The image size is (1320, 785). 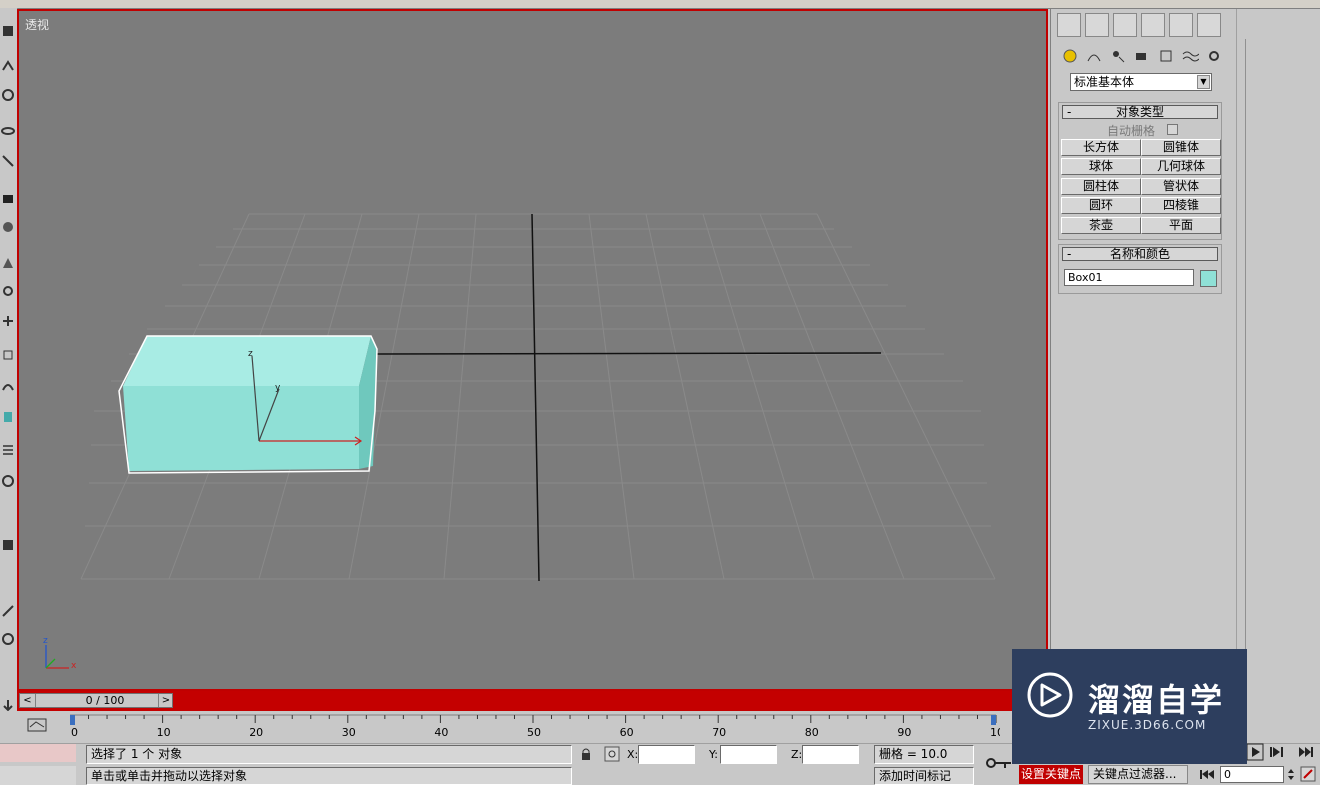 What do you see at coordinates (165, 700) in the screenshot?
I see `time-slider-next-button: >` at bounding box center [165, 700].